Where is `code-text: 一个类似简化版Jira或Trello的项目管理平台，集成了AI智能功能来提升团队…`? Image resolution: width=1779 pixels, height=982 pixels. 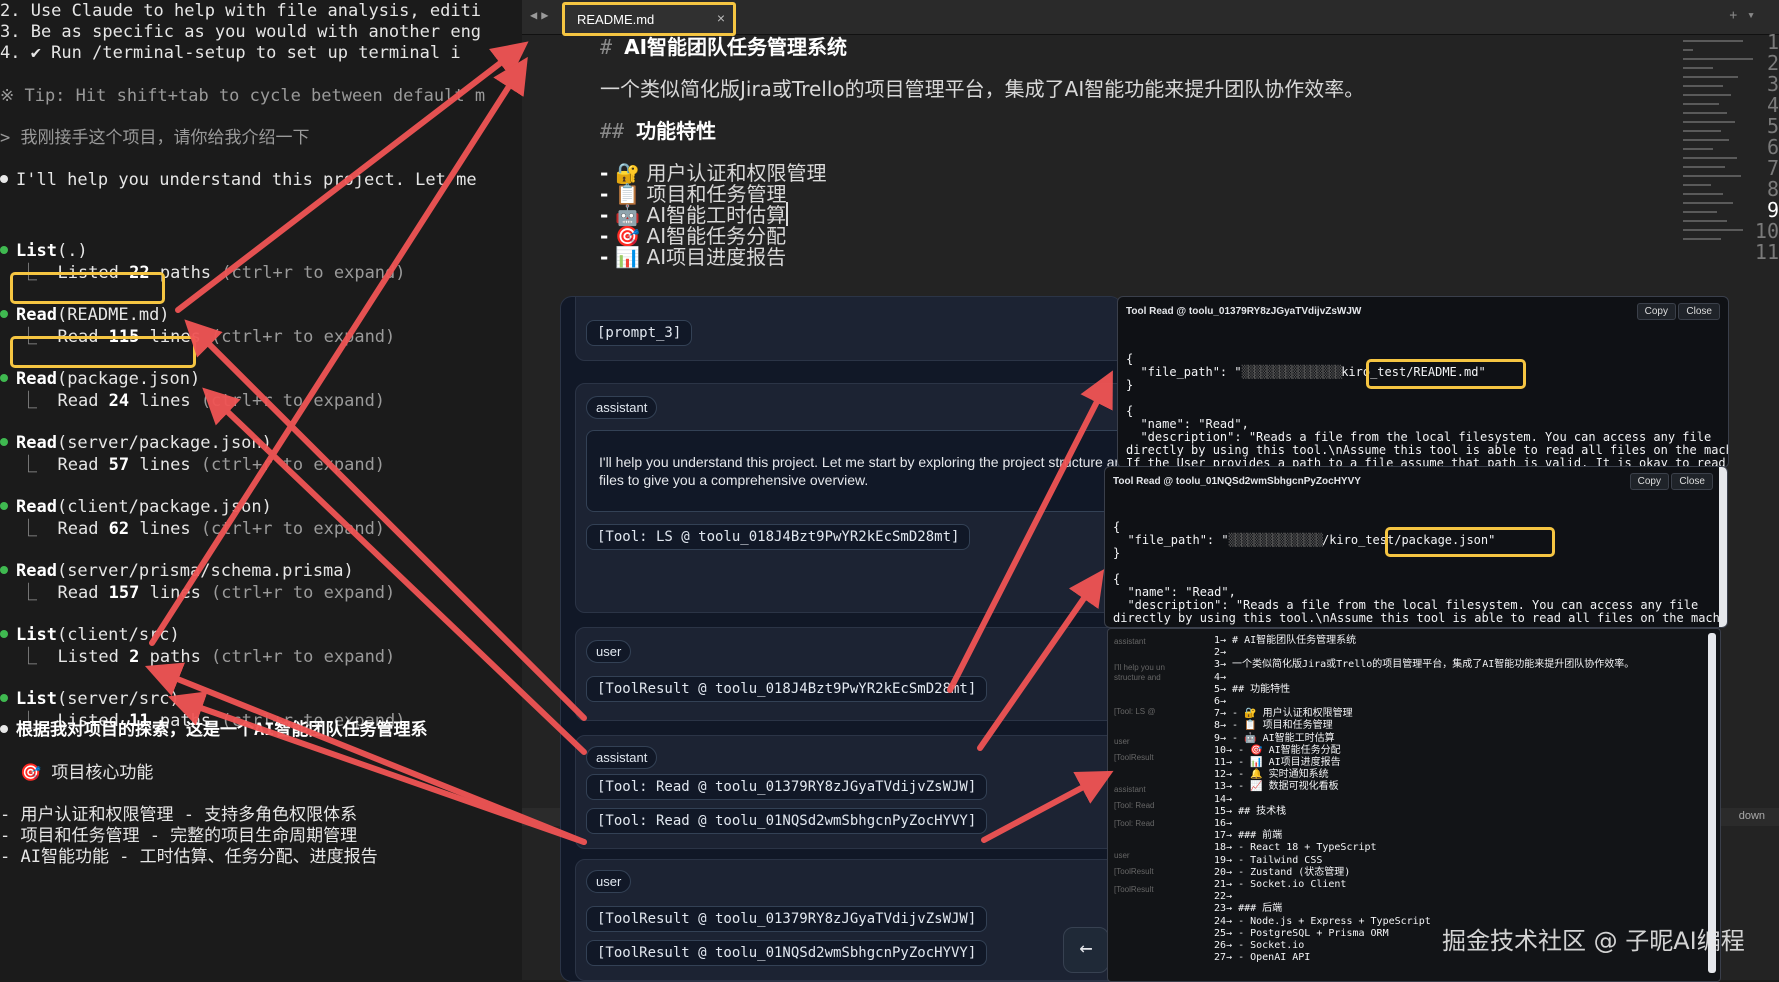
code-text: 一个类似简化版Jira或Trello的项目管理平台，集成了AI智能功能来提升团队… is located at coordinates (982, 89).